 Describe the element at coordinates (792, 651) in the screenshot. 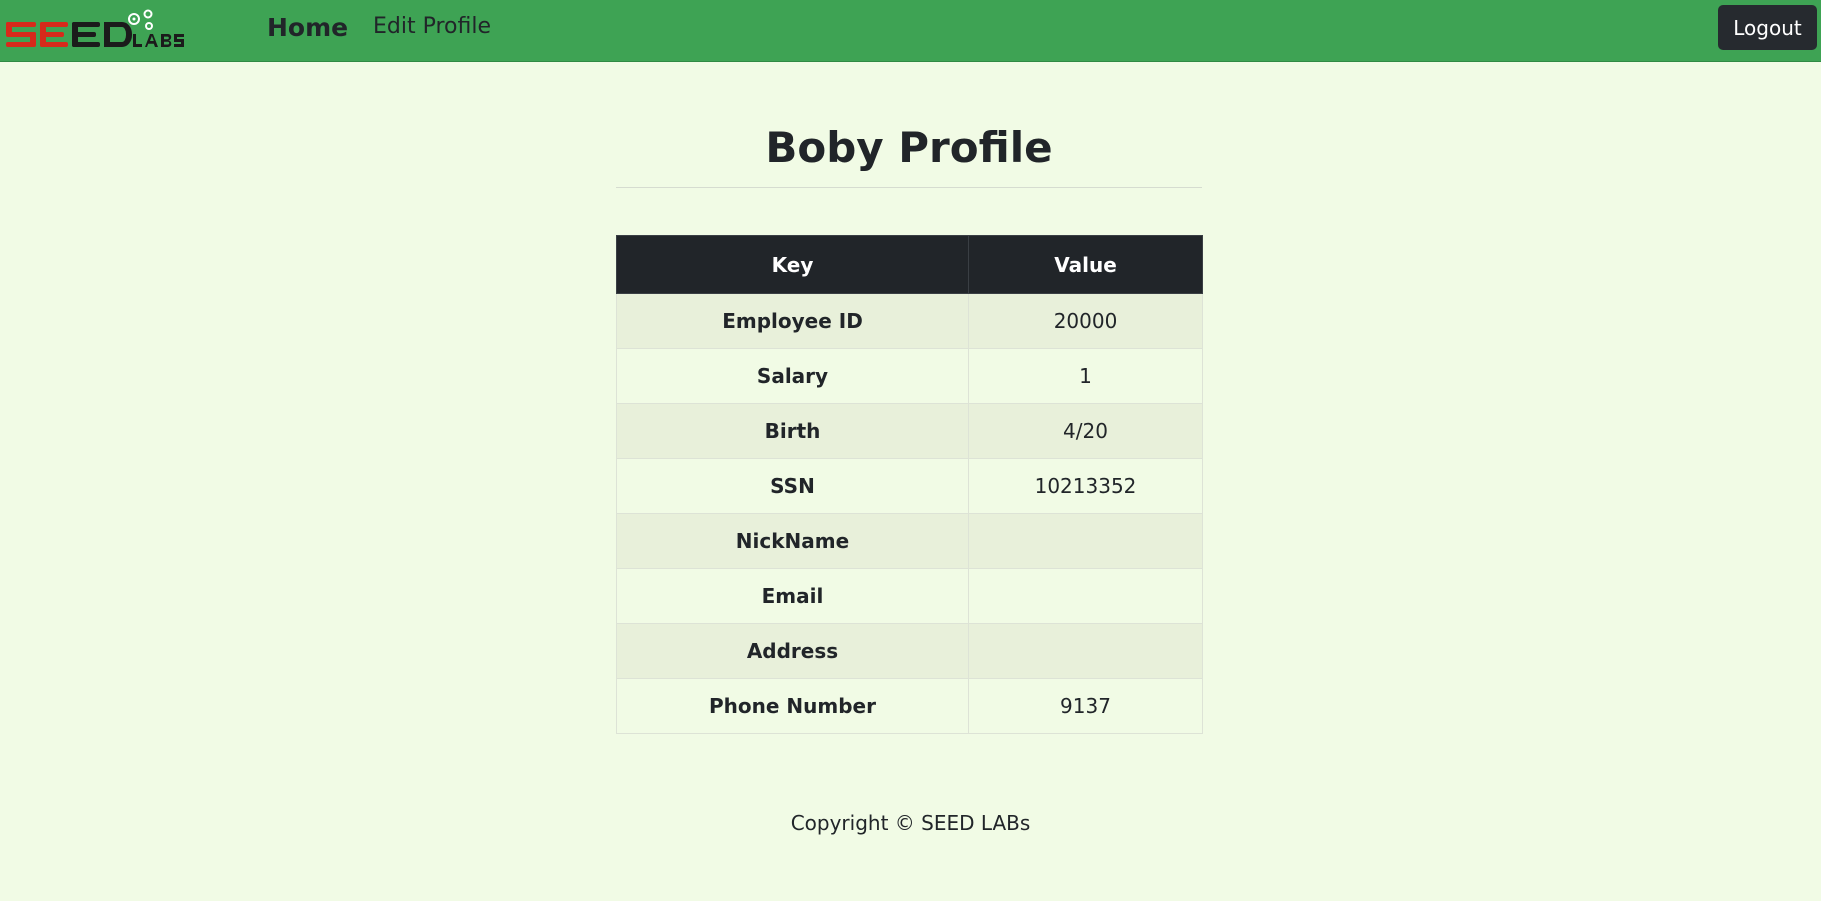

I see `row-key-address: Address` at that location.